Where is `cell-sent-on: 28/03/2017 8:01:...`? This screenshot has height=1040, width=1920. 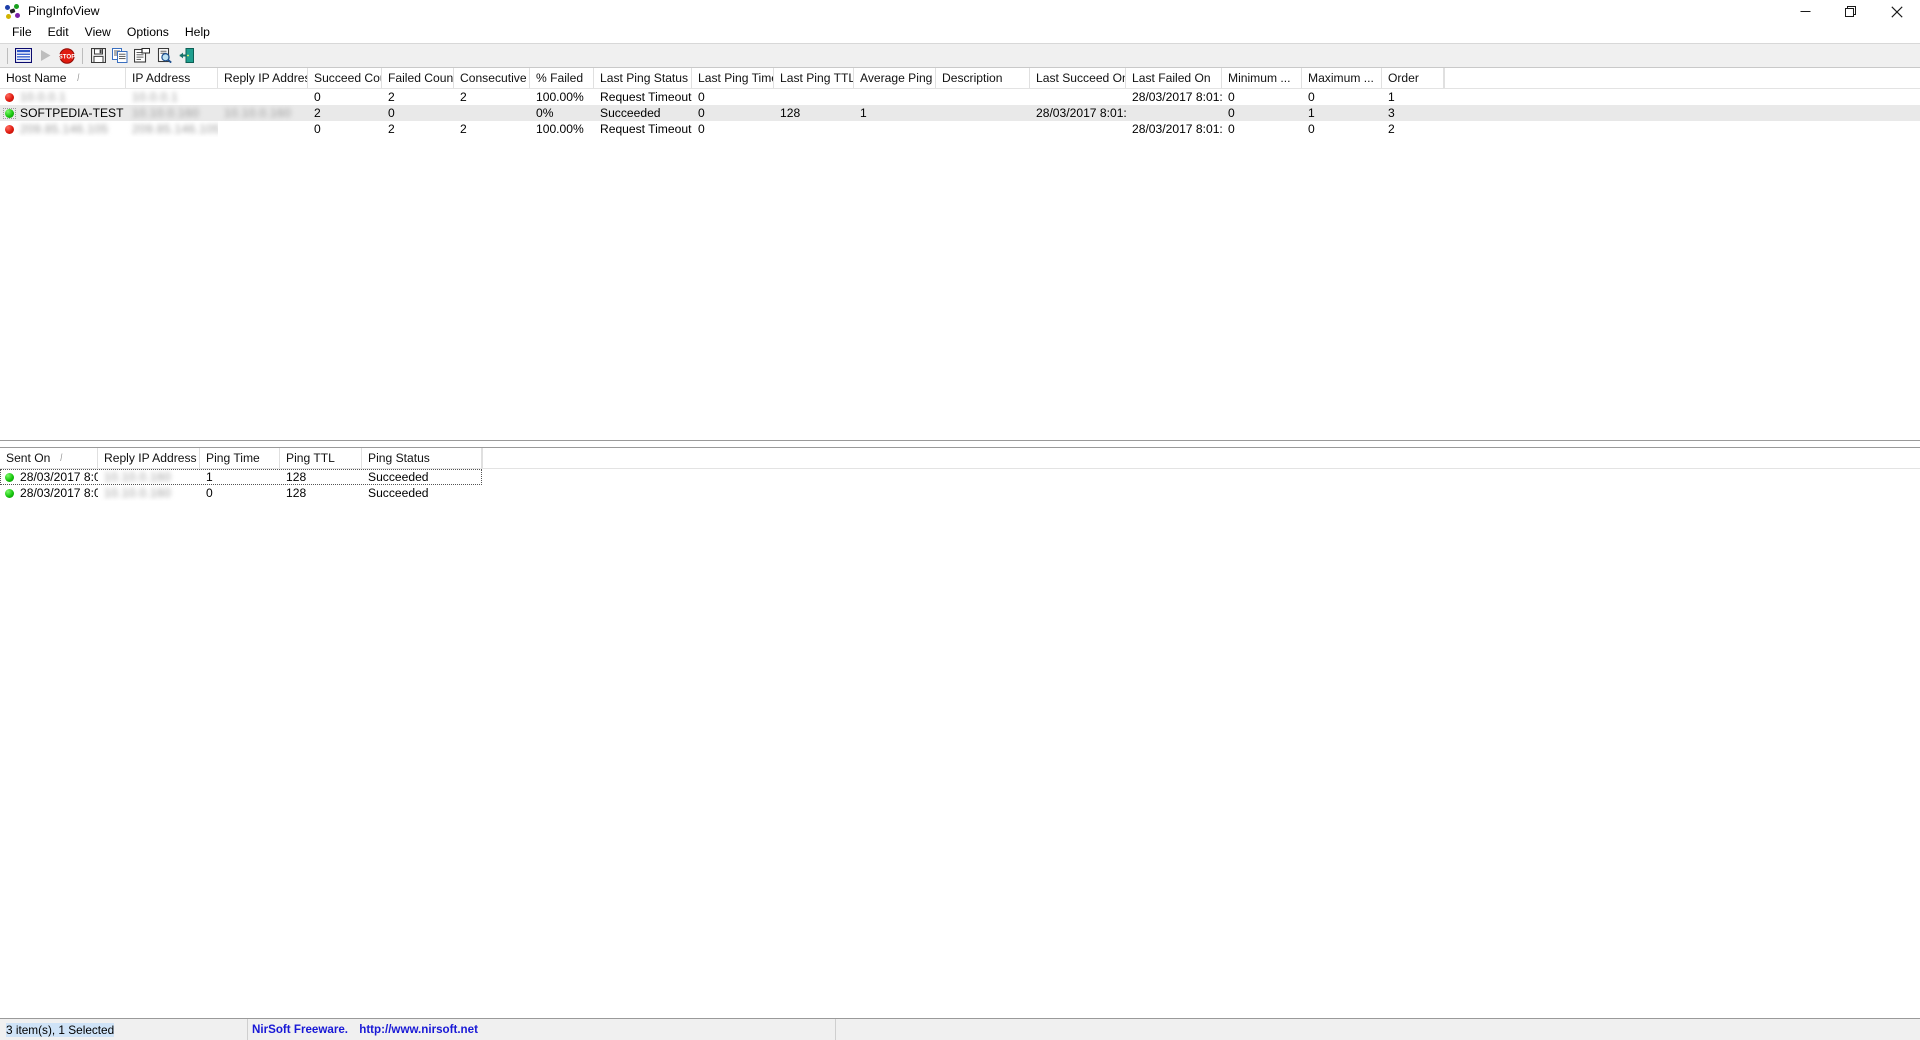
cell-sent-on: 28/03/2017 8:01:... is located at coordinates (49, 477).